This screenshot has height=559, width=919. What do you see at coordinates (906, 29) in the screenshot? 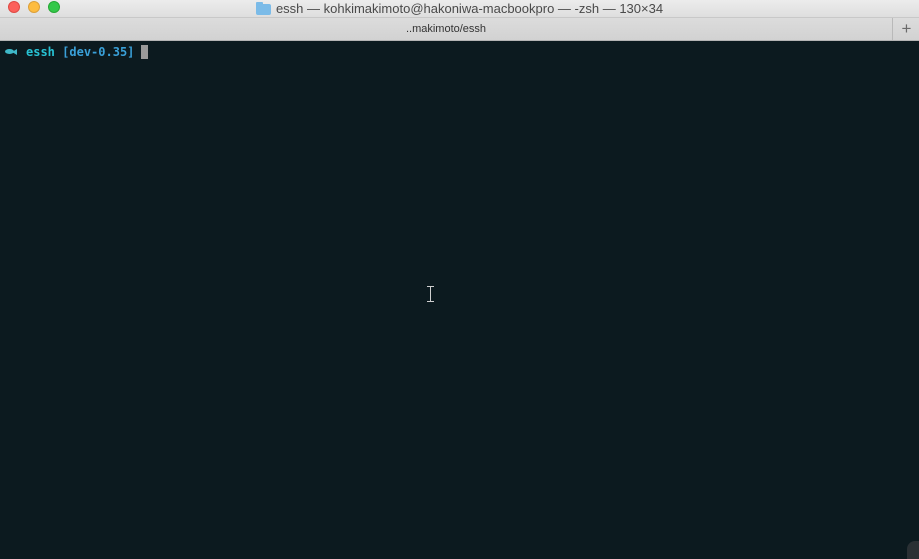
I see `new-tab-button: +` at bounding box center [906, 29].